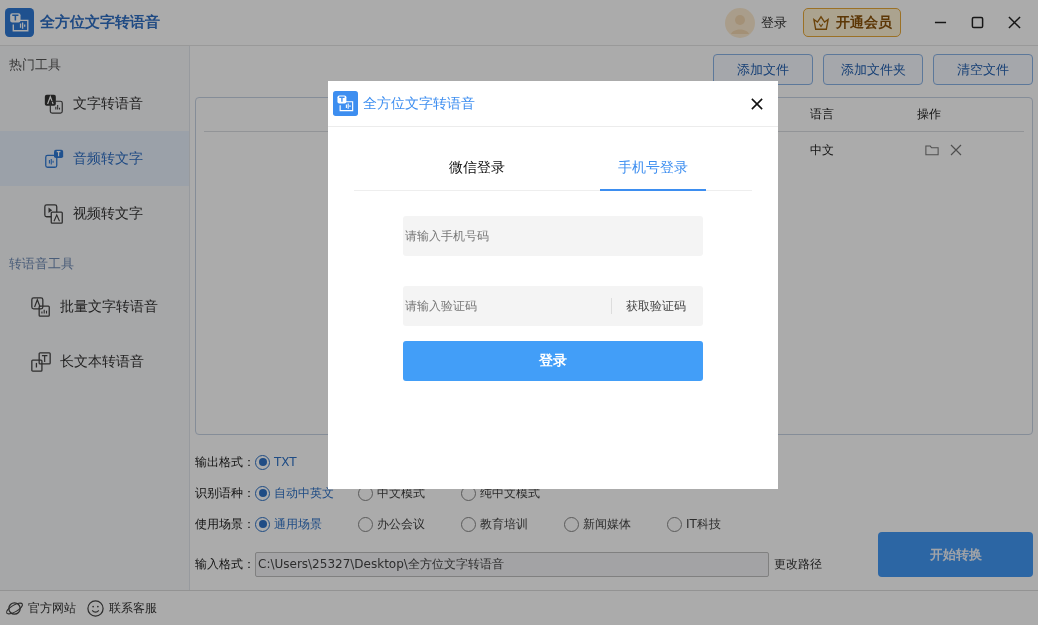 Image resolution: width=1038 pixels, height=625 pixels. What do you see at coordinates (94, 361) in the screenshot?
I see `sidebar-item: 长文本转语音` at bounding box center [94, 361].